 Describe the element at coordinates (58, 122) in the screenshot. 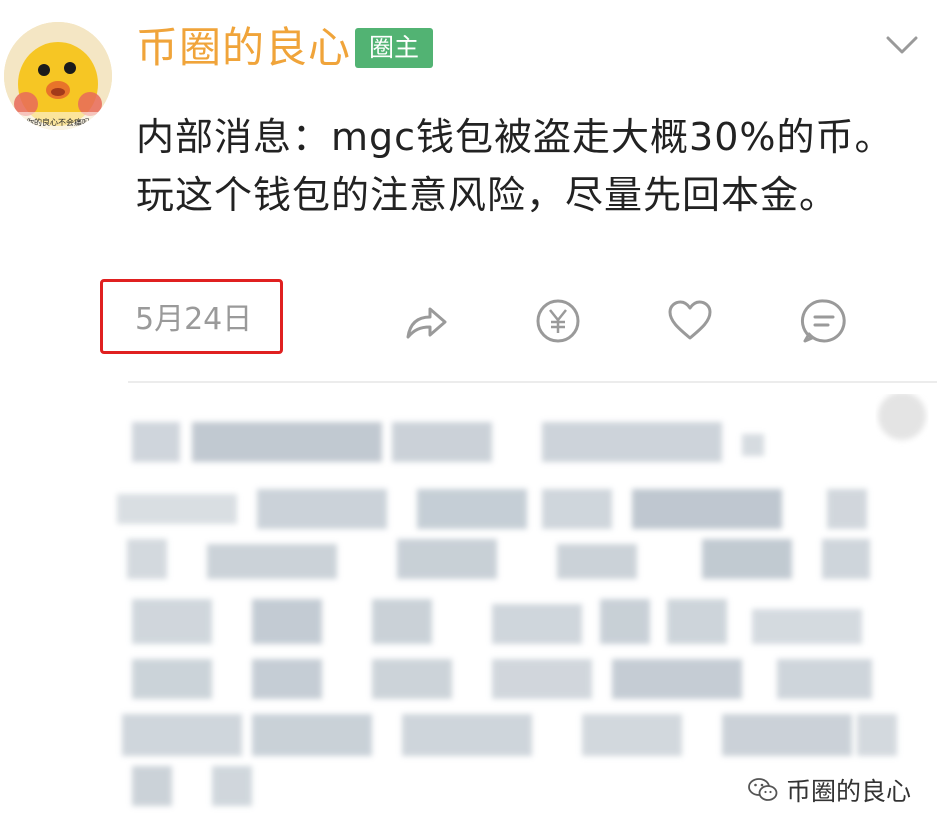

I see `avatar-caption: 你的良心不会痛吗` at that location.